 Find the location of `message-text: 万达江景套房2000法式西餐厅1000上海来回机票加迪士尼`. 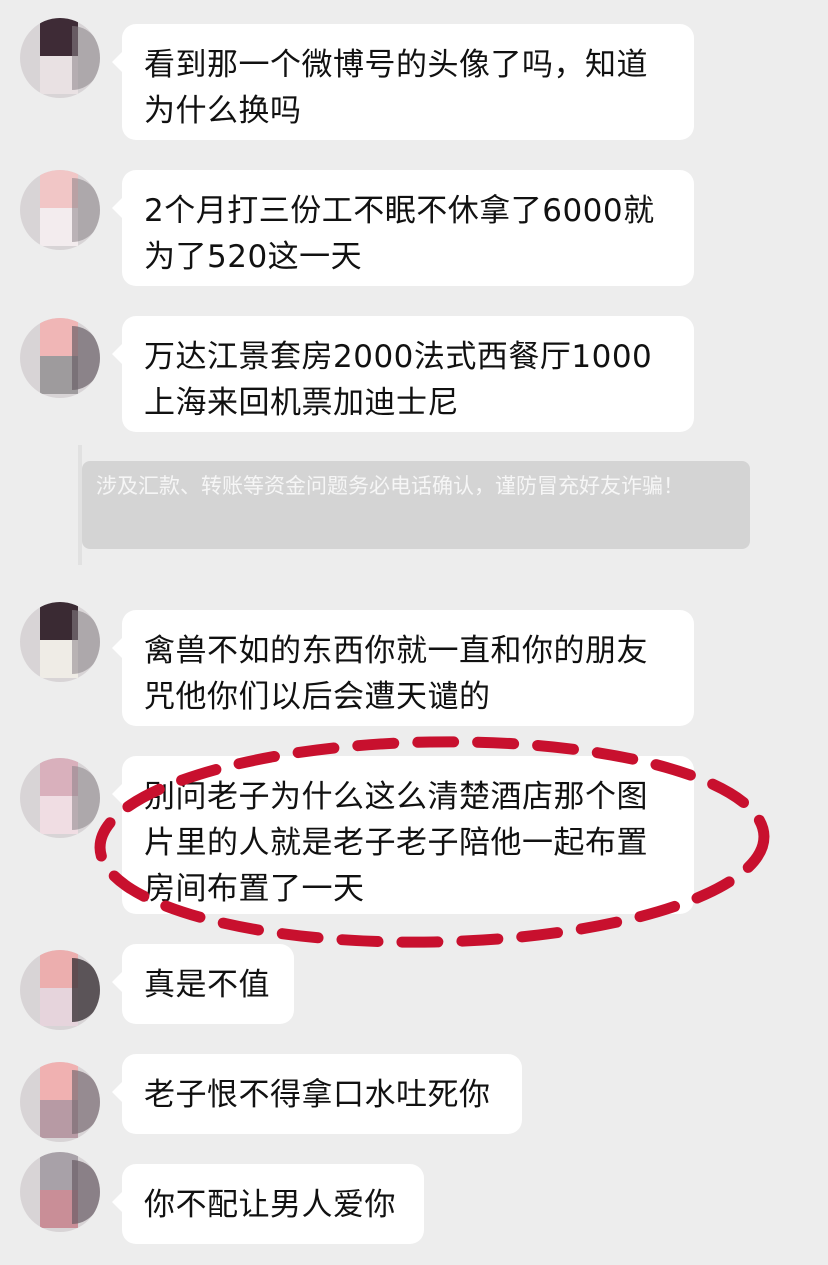

message-text: 万达江景套房2000法式西餐厅1000上海来回机票加迪士尼 is located at coordinates (398, 380).